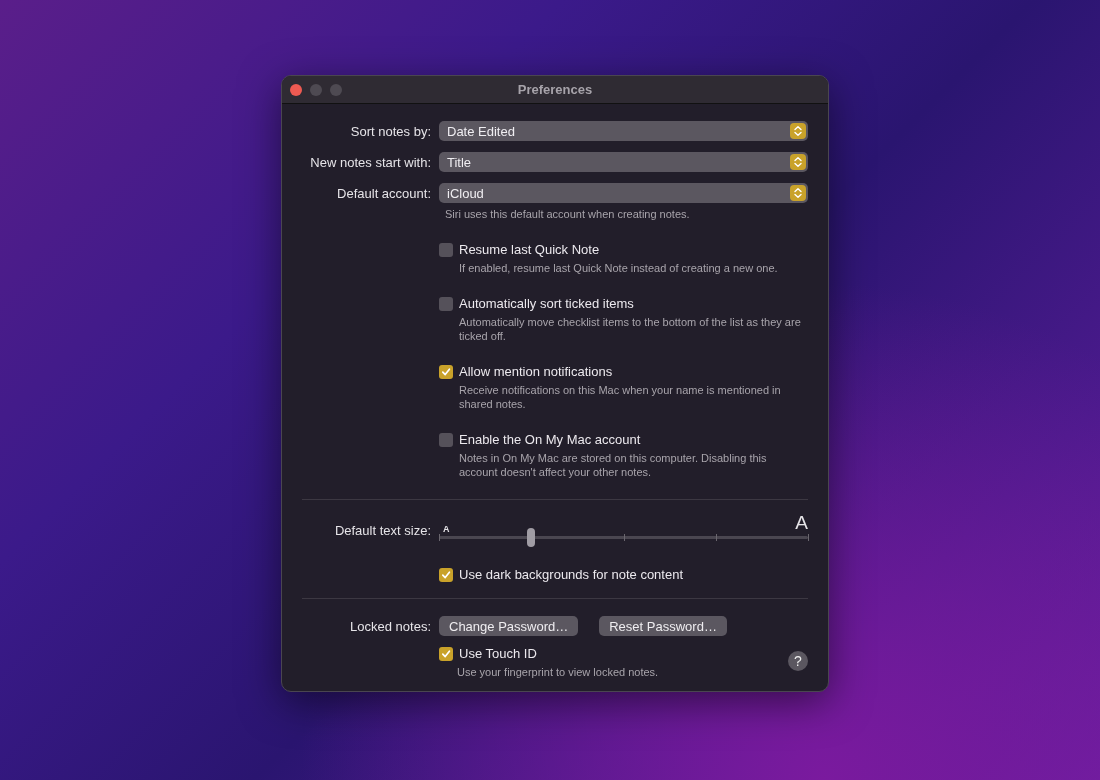 The image size is (1100, 780). I want to click on checkbox-label: Enable the On My Mac account, so click(550, 439).